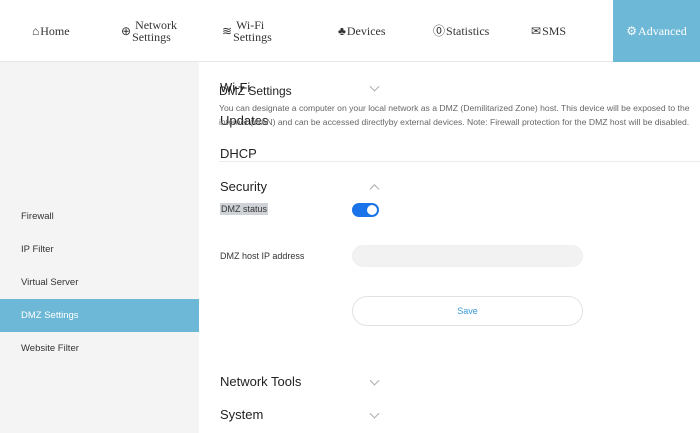  I want to click on devices-icon: ♣, so click(342, 31).